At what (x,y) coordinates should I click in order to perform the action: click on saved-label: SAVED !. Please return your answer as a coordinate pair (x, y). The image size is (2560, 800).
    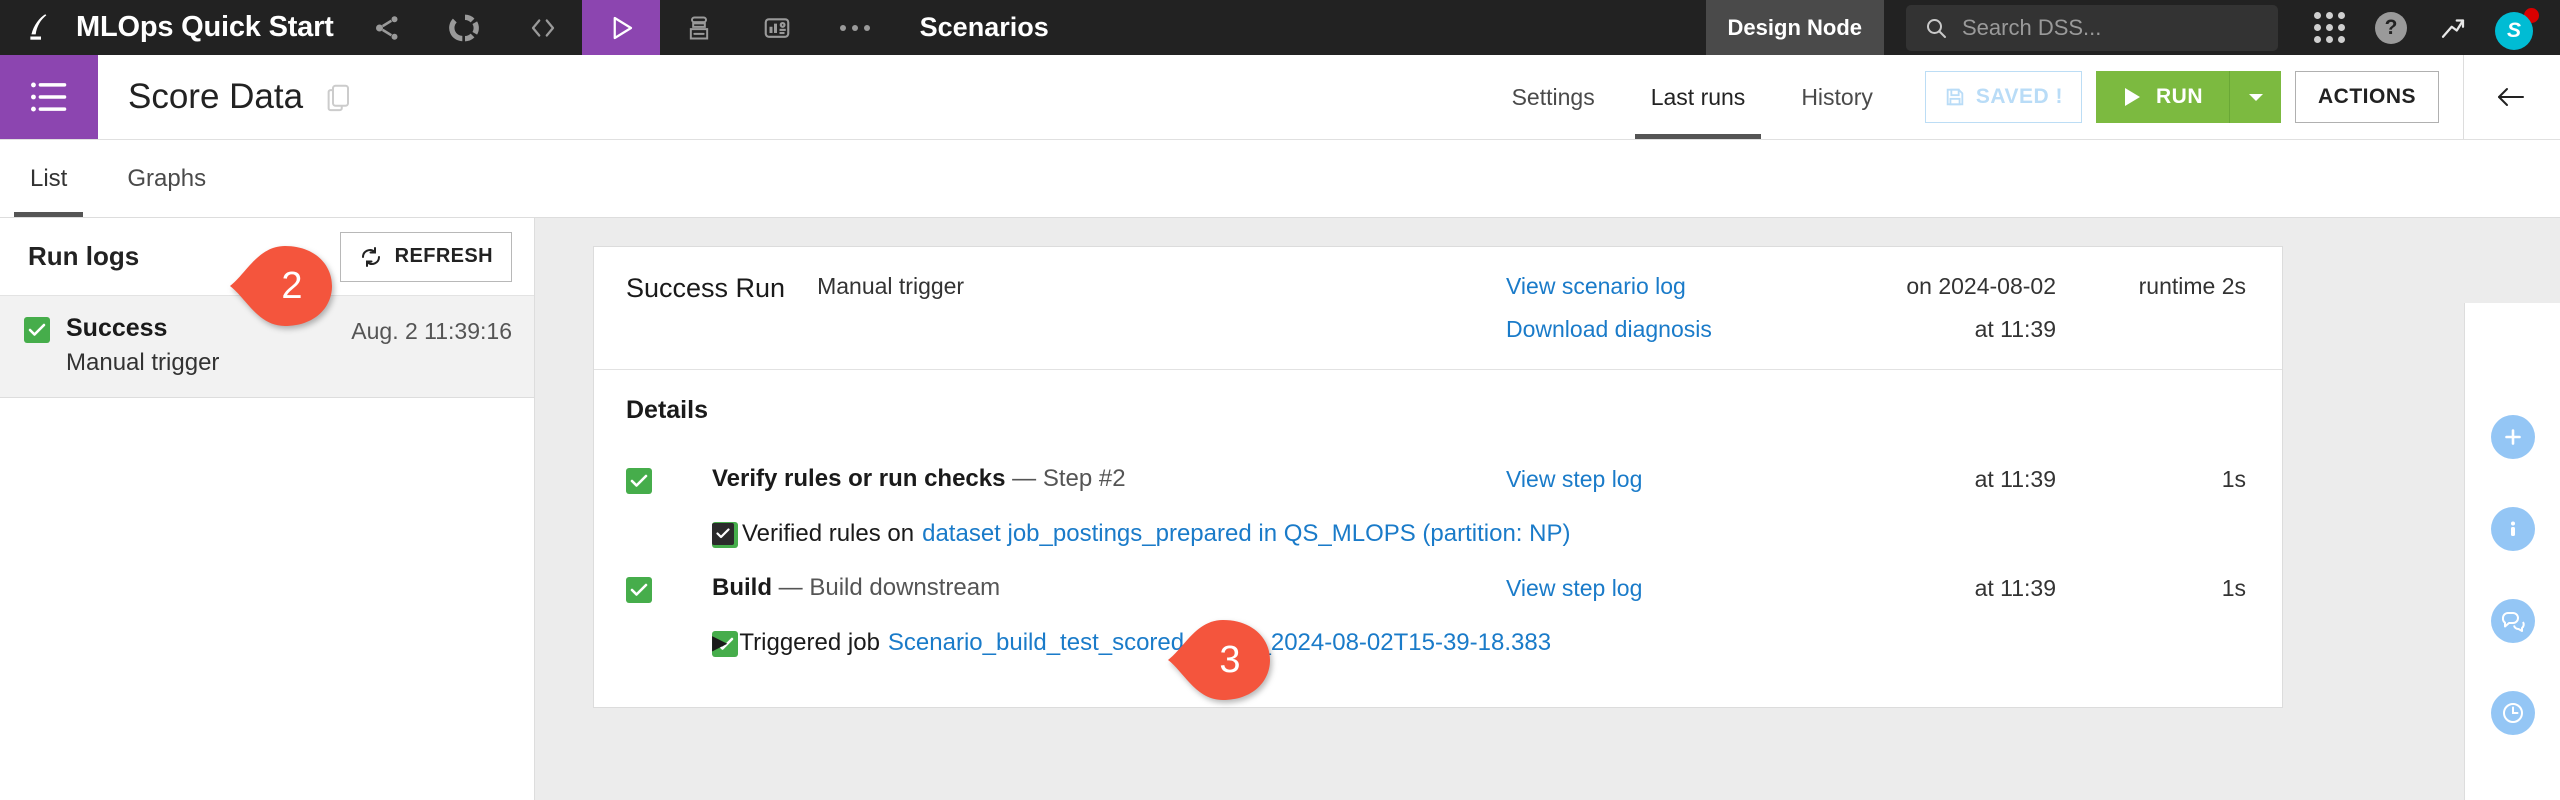
    Looking at the image, I should click on (2019, 96).